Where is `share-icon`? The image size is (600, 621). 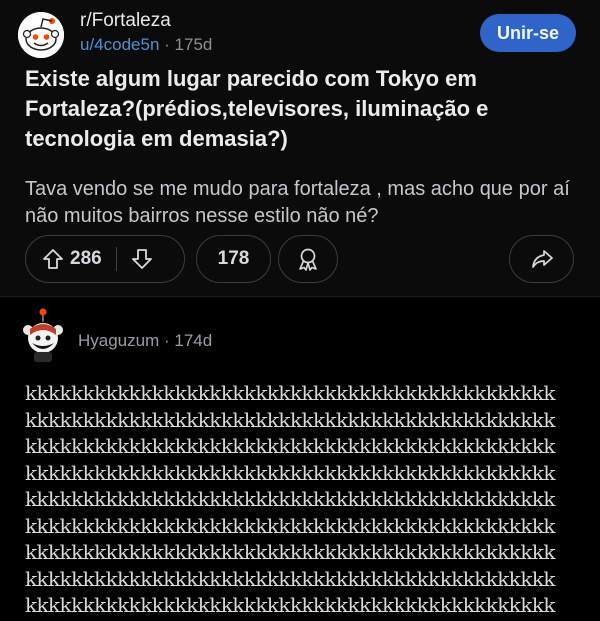 share-icon is located at coordinates (542, 259).